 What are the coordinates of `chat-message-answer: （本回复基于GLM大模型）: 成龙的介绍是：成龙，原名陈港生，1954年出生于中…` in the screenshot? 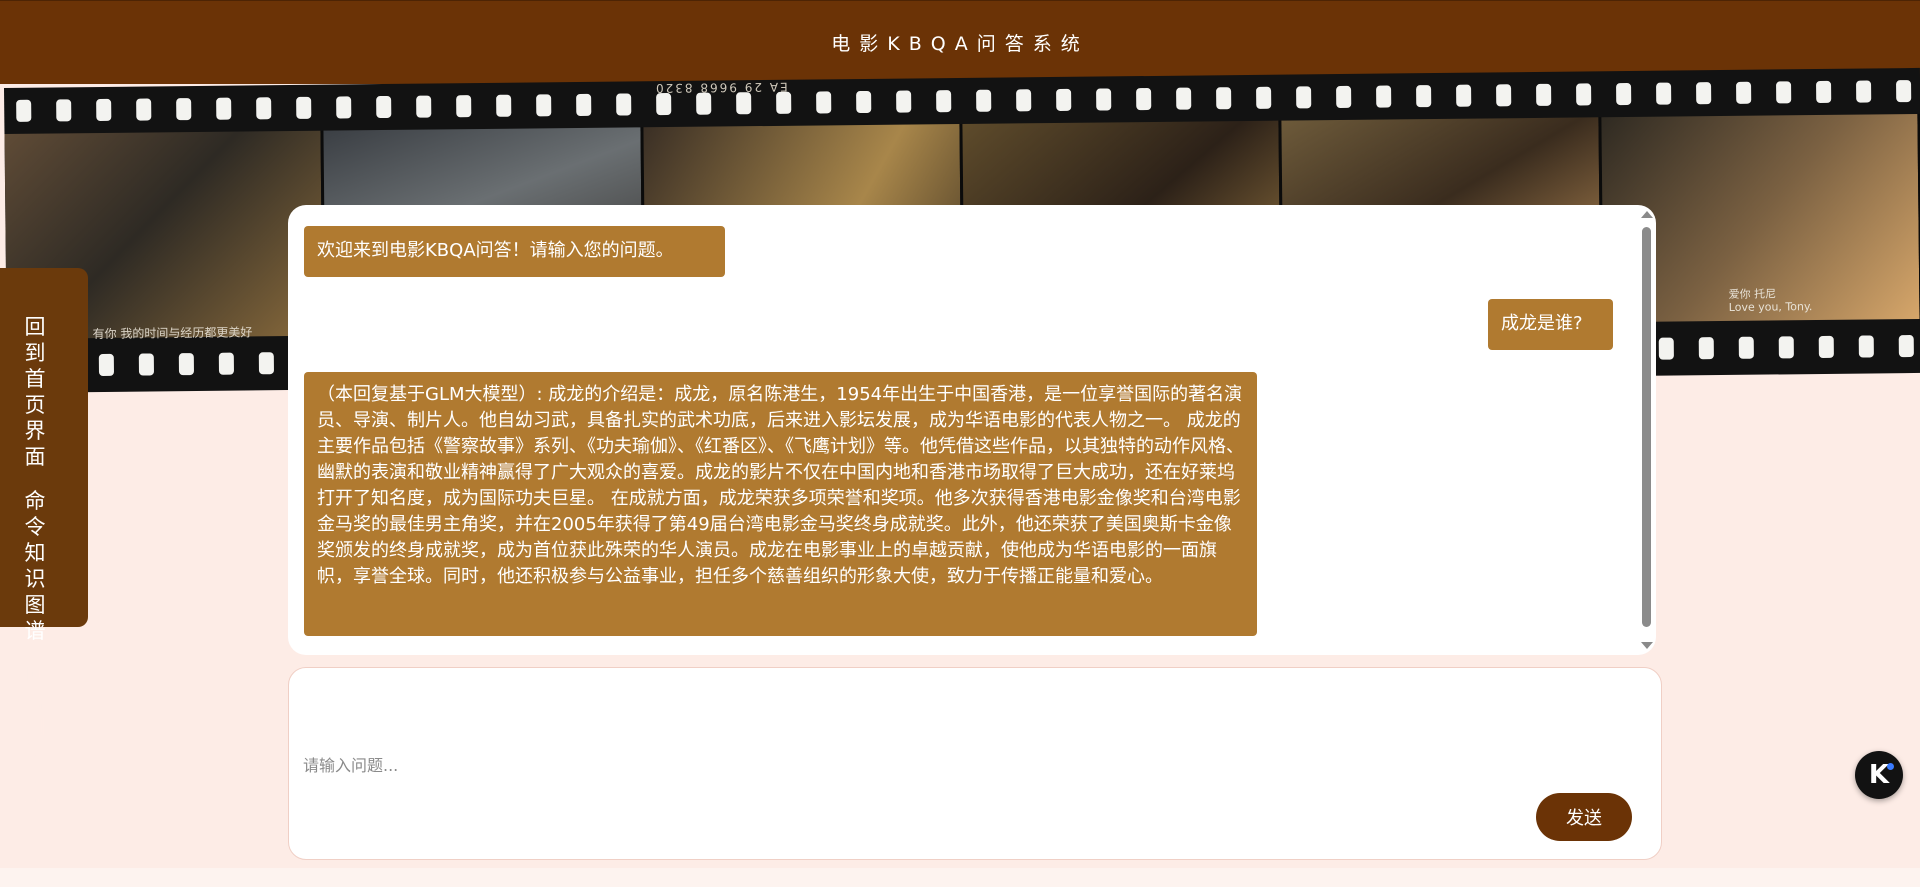 It's located at (780, 504).